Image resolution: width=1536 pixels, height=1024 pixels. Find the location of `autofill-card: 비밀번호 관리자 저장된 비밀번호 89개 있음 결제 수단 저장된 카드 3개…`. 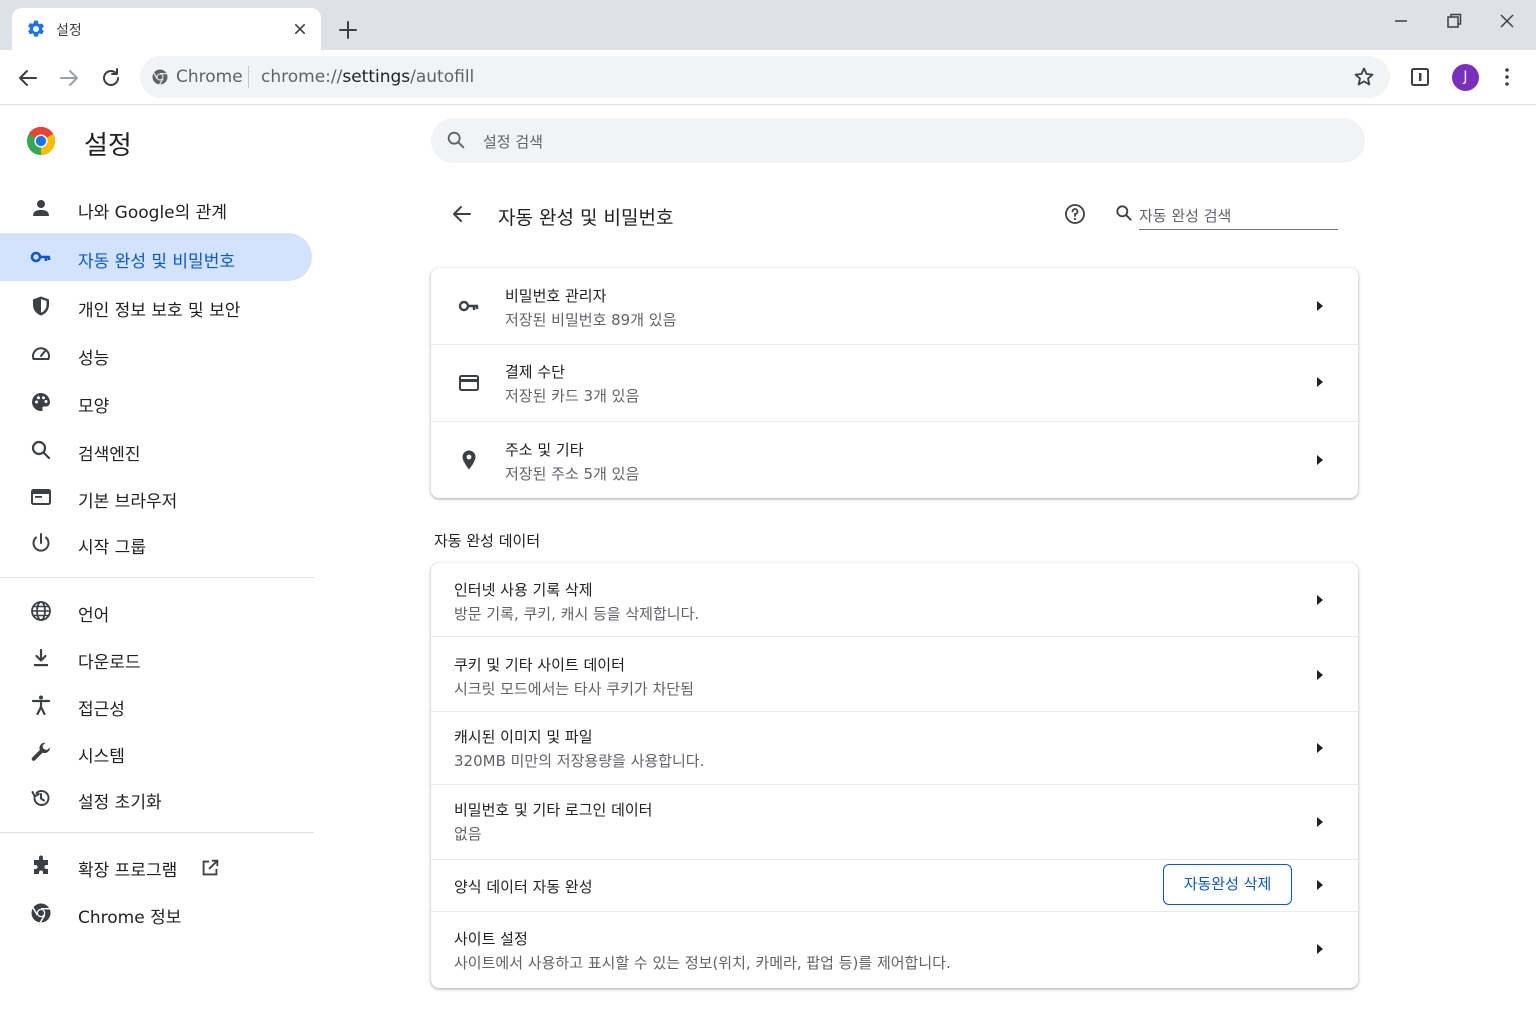

autofill-card: 비밀번호 관리자 저장된 비밀번호 89개 있음 결제 수단 저장된 카드 3개… is located at coordinates (894, 383).